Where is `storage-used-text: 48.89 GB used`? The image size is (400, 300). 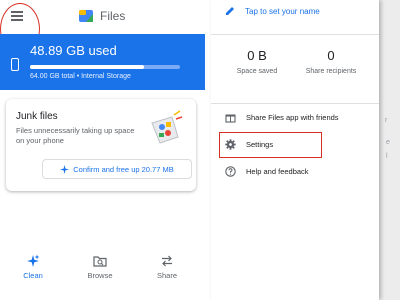
storage-used-text: 48.89 GB used is located at coordinates (73, 50).